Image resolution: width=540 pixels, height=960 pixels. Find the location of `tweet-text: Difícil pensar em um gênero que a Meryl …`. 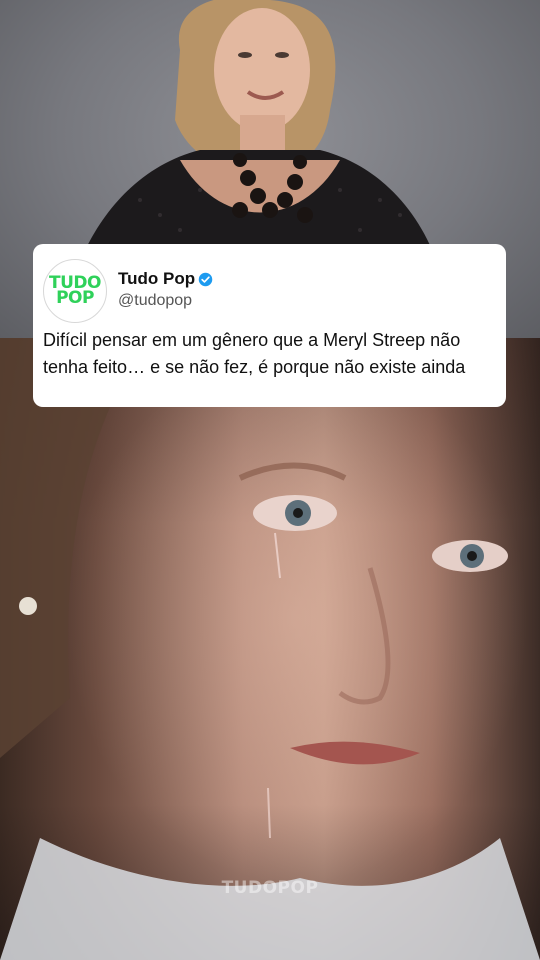

tweet-text: Difícil pensar em um gênero que a Meryl … is located at coordinates (254, 353).